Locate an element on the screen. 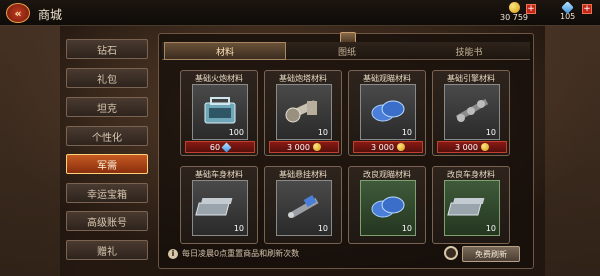  shop-card: 基础炮塔材料 10 3 000 is located at coordinates (303, 113).